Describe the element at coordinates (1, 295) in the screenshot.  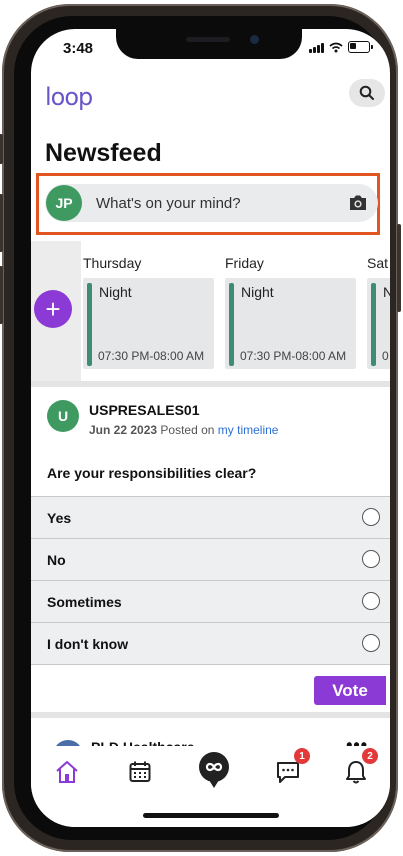
I see `volume-down-button` at that location.